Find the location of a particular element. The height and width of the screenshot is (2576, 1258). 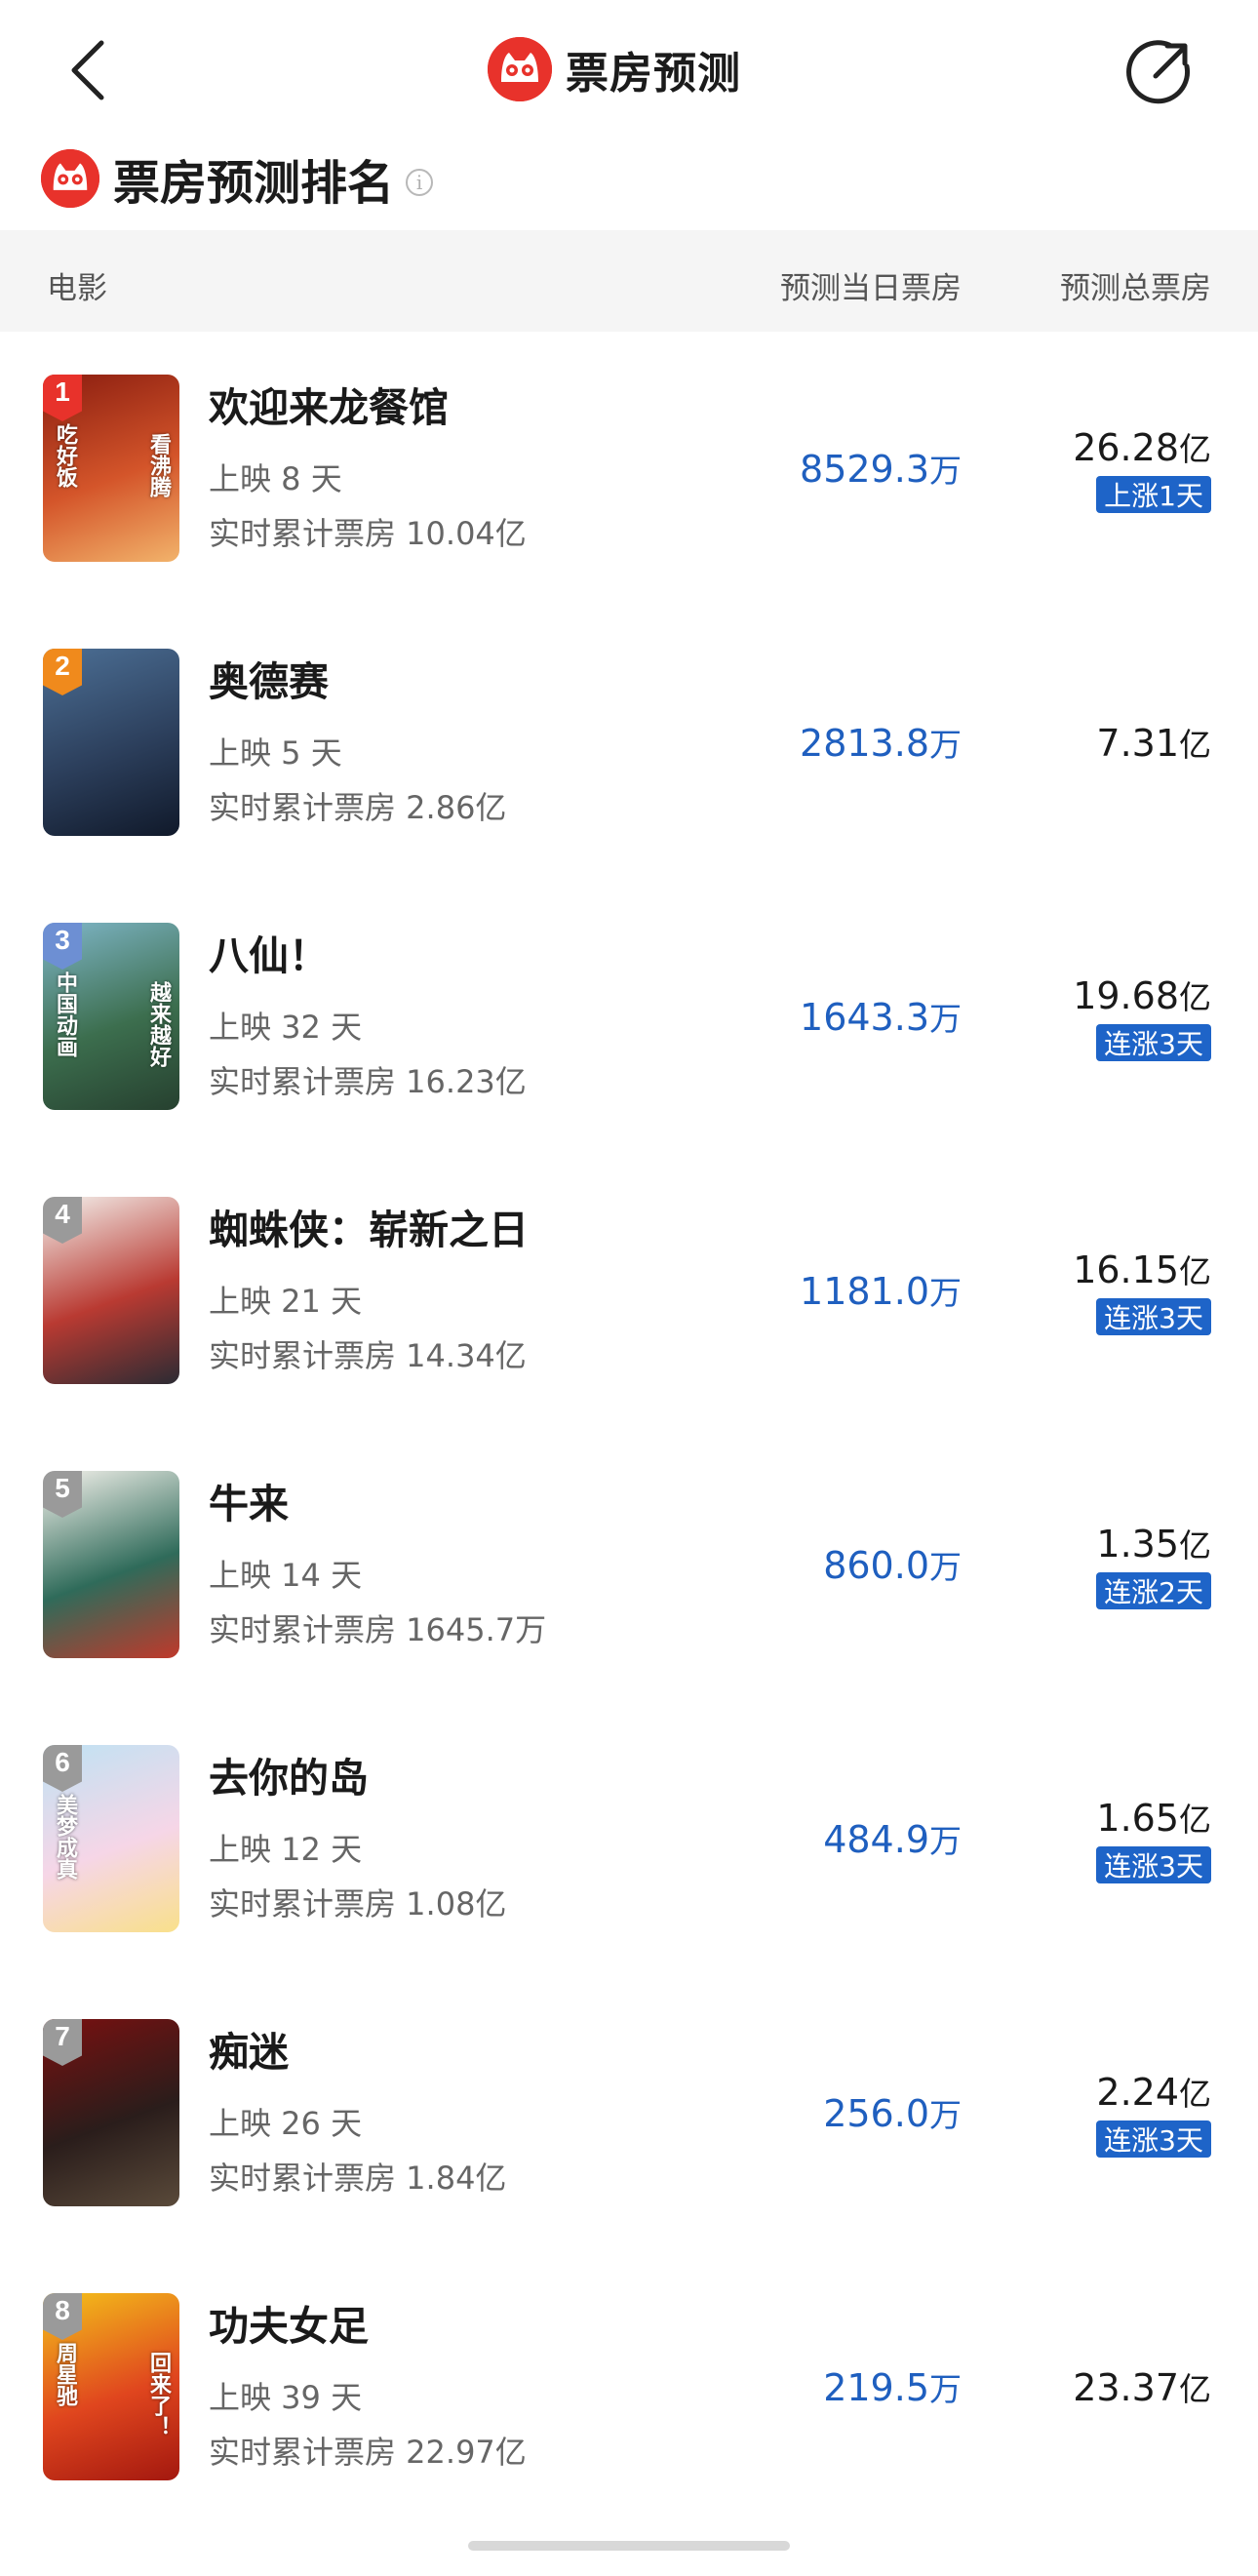

column-header-total: 预测总票房 is located at coordinates (1136, 288).